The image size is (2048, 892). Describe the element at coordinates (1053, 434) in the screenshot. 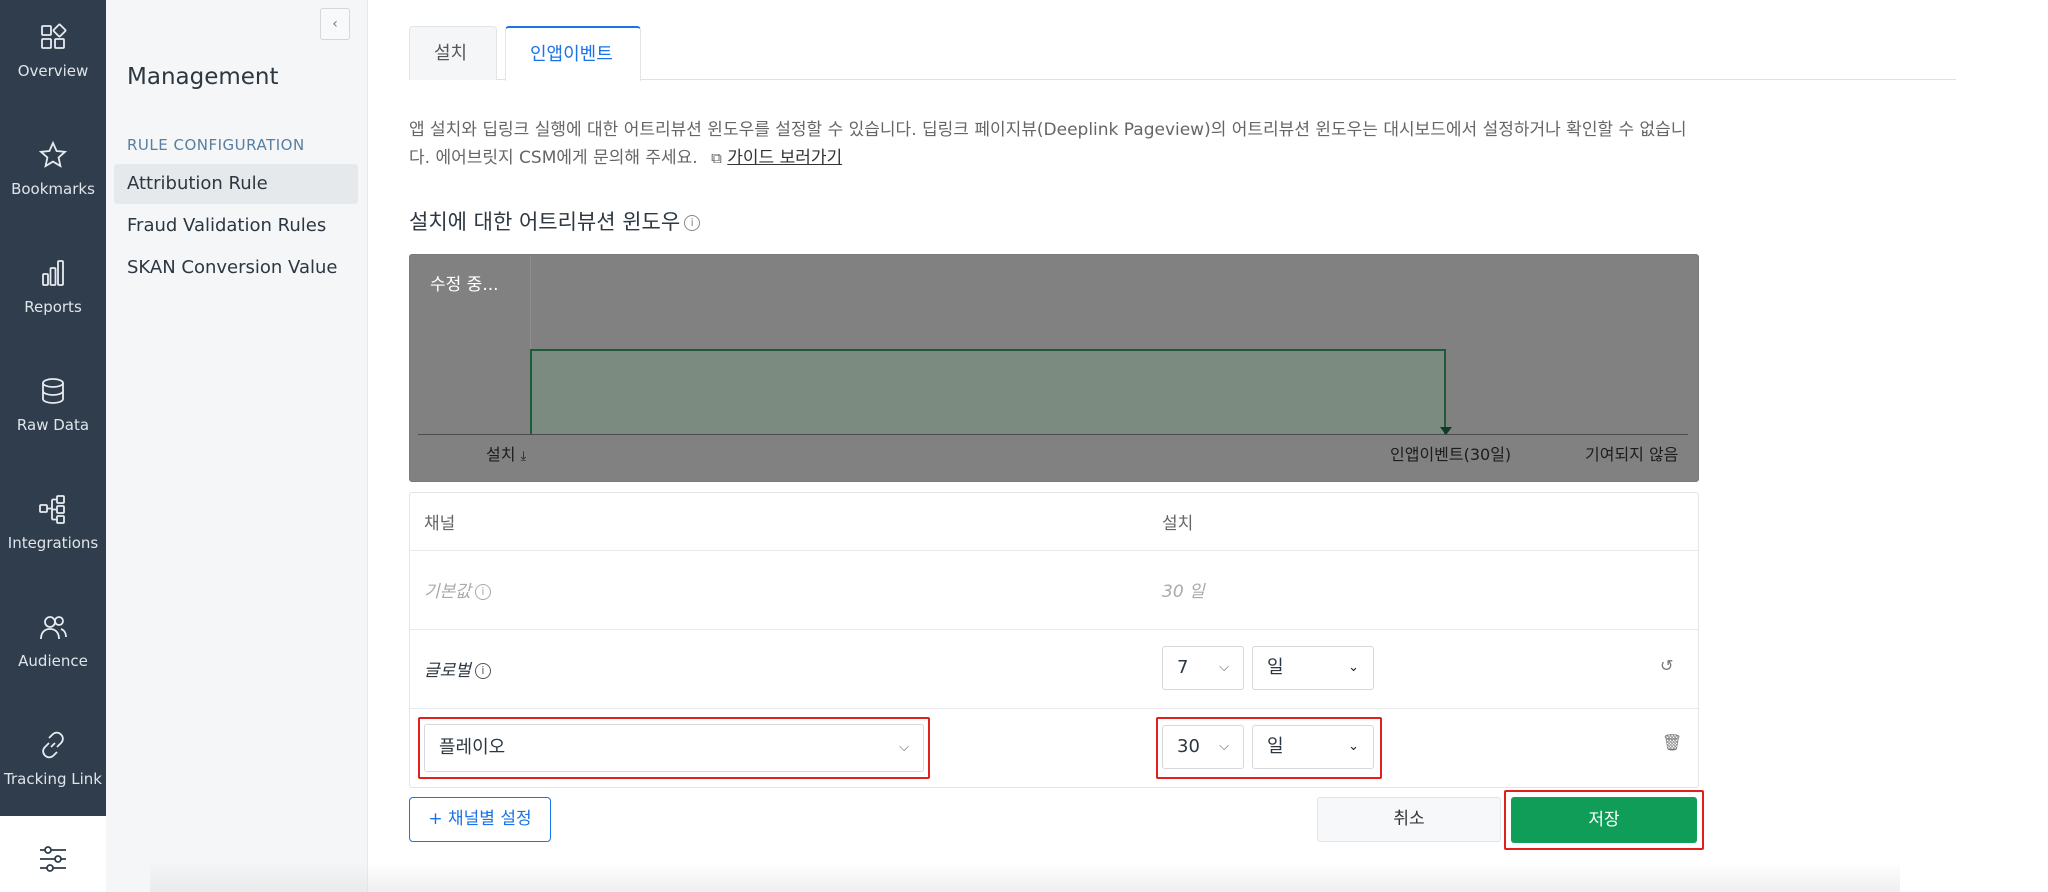

I see `graph-axis` at that location.